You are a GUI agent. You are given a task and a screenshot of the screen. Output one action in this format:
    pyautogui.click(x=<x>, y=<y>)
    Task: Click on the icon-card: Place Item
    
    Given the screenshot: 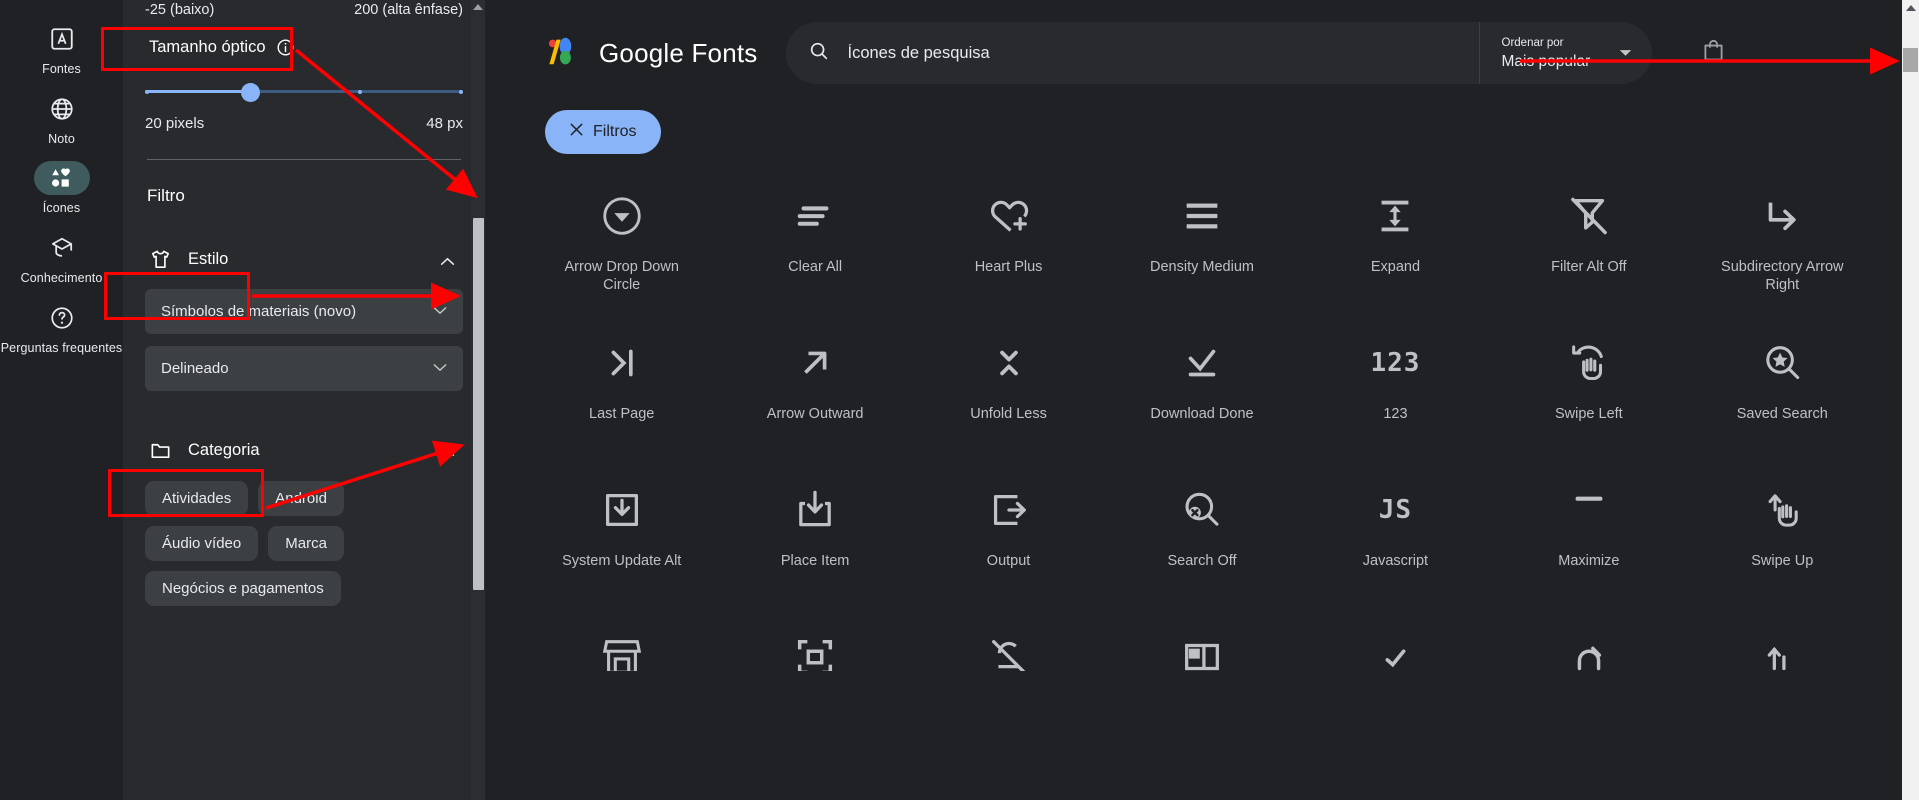 What is the action you would take?
    pyautogui.click(x=814, y=547)
    